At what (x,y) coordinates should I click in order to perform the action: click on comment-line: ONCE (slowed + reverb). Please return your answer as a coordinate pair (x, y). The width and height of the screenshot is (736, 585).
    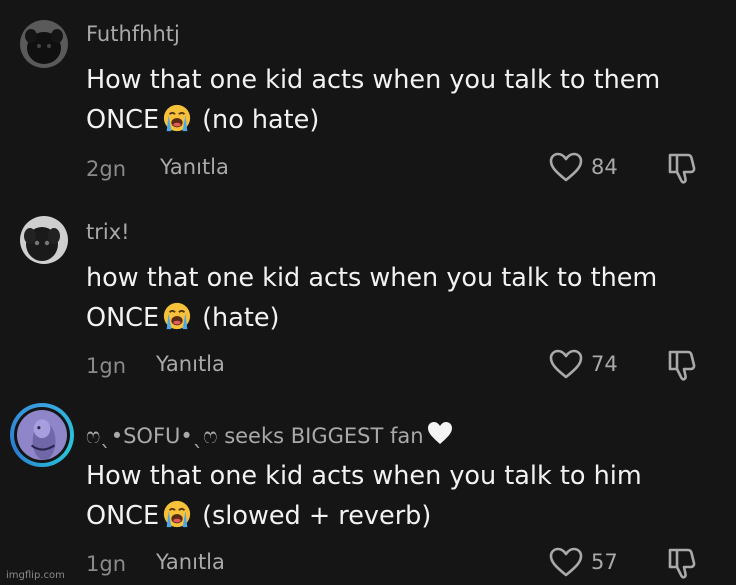
    Looking at the image, I should click on (406, 516).